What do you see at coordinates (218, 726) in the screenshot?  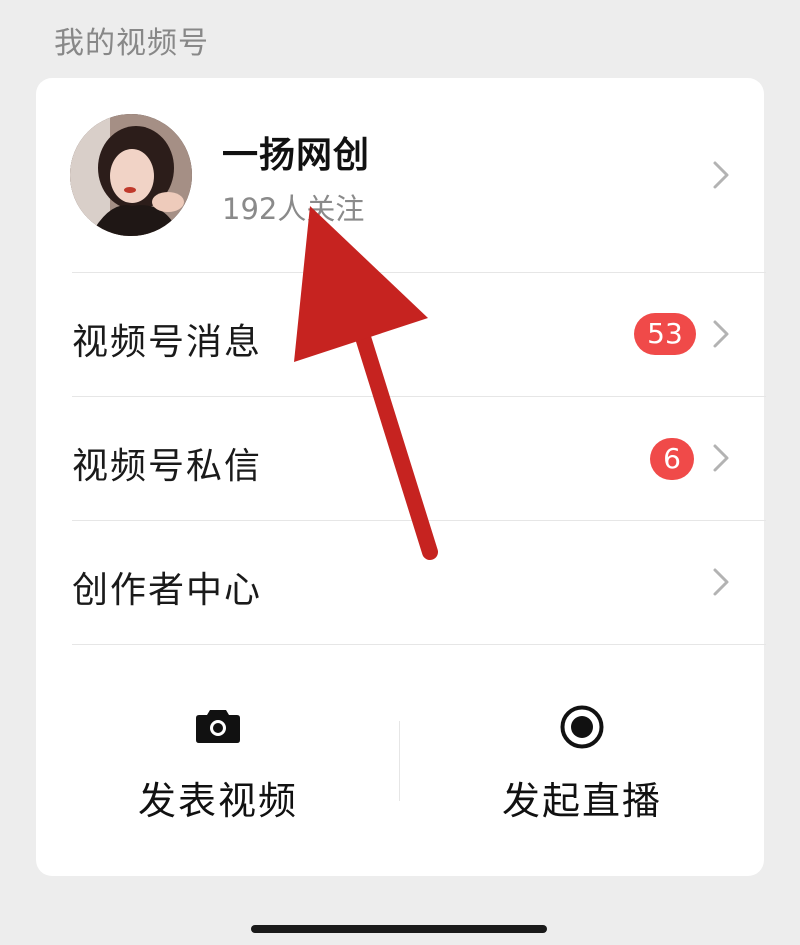 I see `camera-icon` at bounding box center [218, 726].